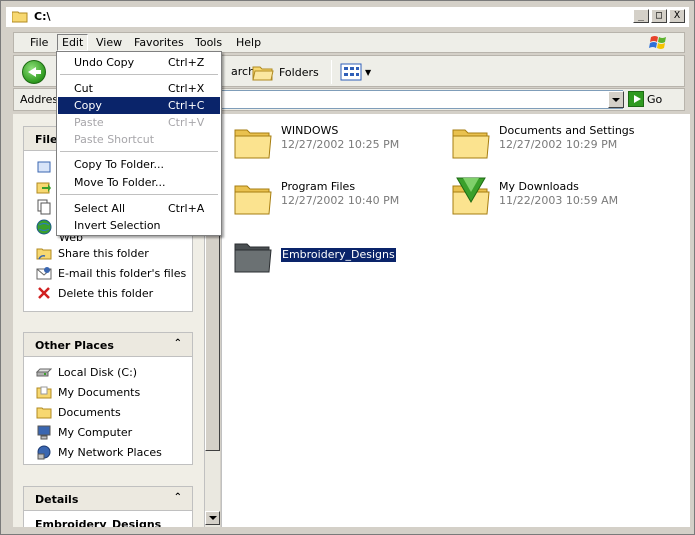 The width and height of the screenshot is (695, 535). I want to click on paste-shortcut: Ctrl+V, so click(186, 122).